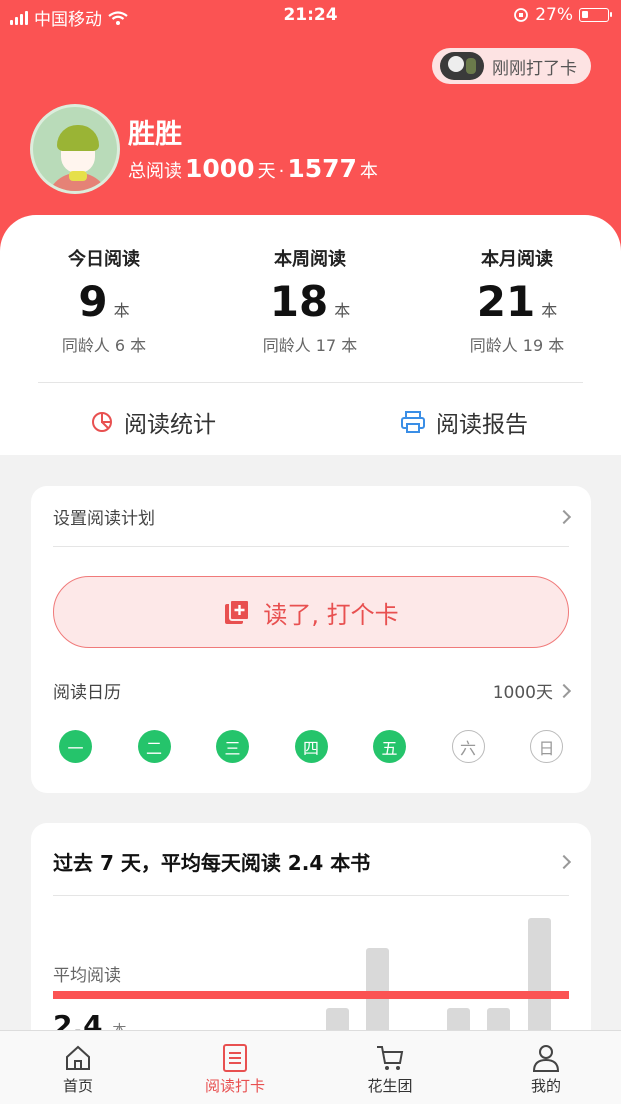  What do you see at coordinates (238, 611) in the screenshot?
I see `add-book-icon` at bounding box center [238, 611].